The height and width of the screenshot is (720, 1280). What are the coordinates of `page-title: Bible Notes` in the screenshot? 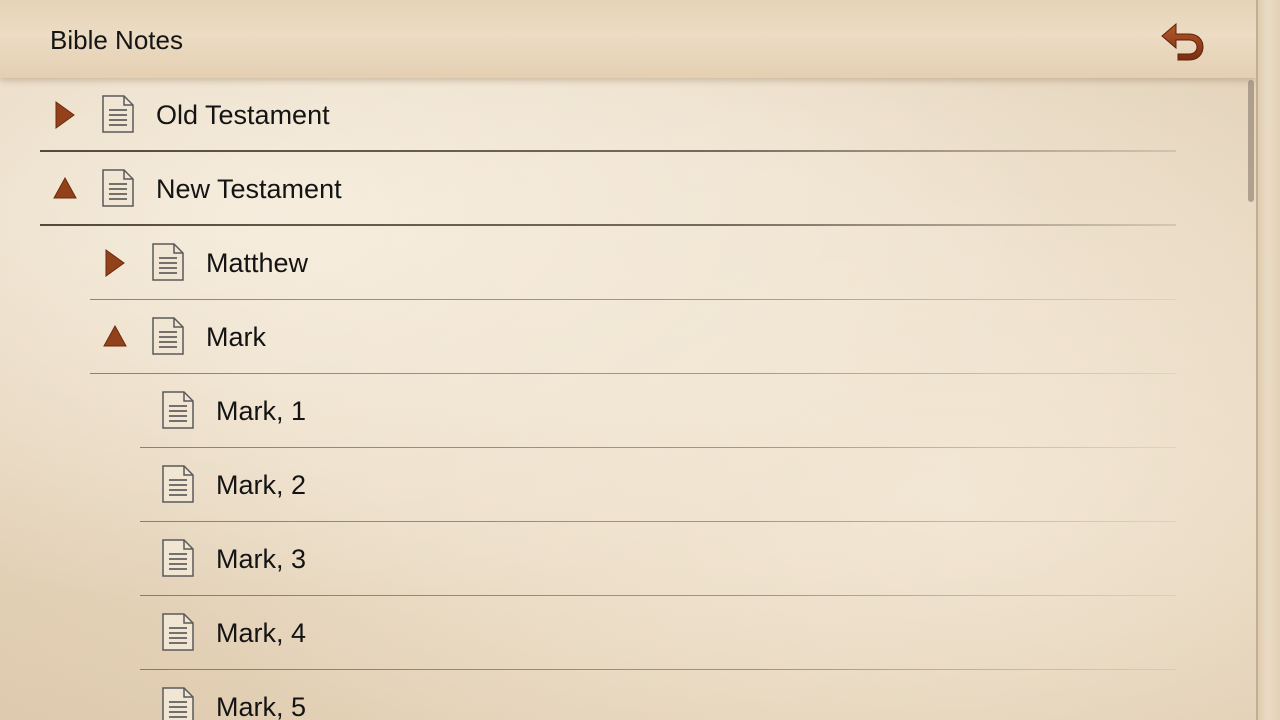 It's located at (116, 40).